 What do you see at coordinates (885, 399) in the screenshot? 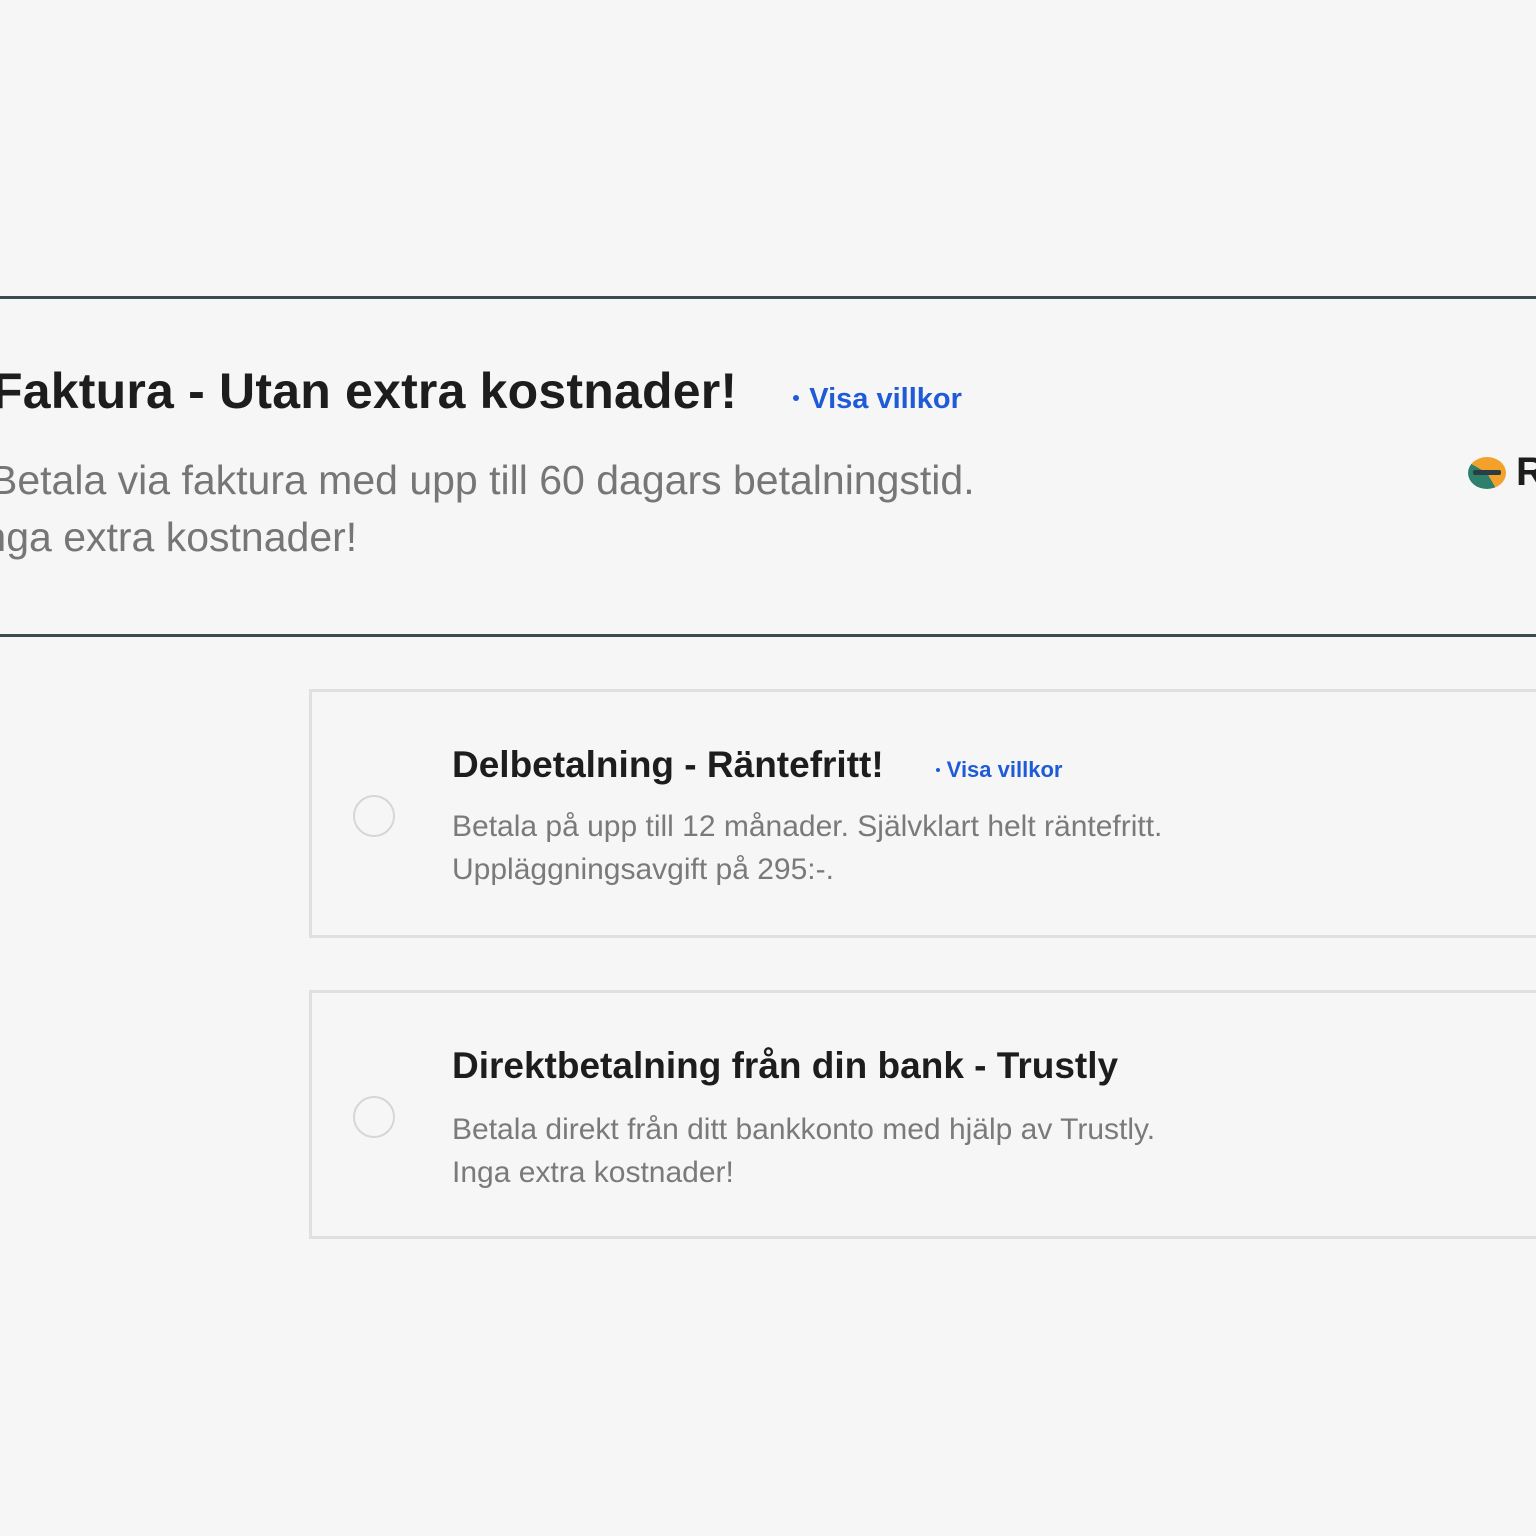
I see `invoice-terms-label: Visa villkor` at bounding box center [885, 399].